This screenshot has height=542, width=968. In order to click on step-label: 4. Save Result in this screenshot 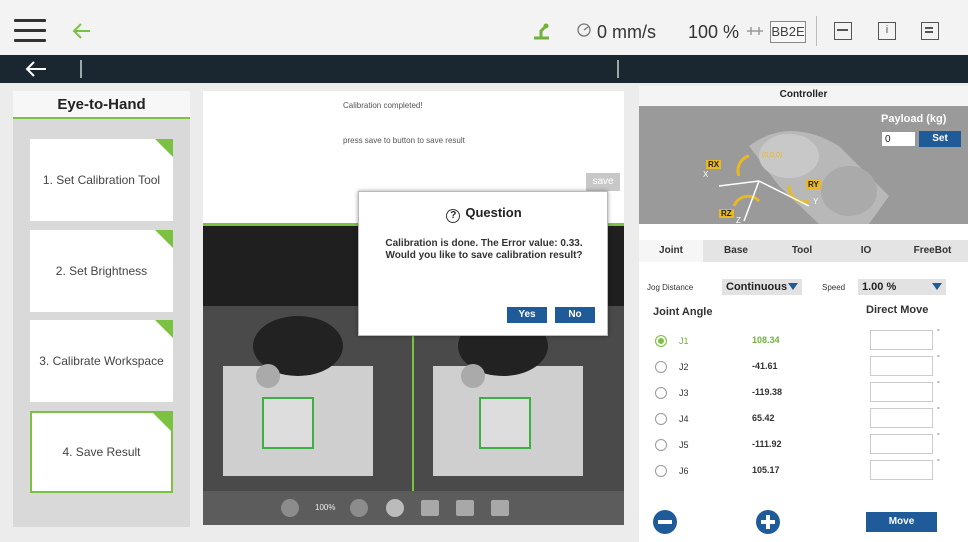, I will do `click(101, 452)`.